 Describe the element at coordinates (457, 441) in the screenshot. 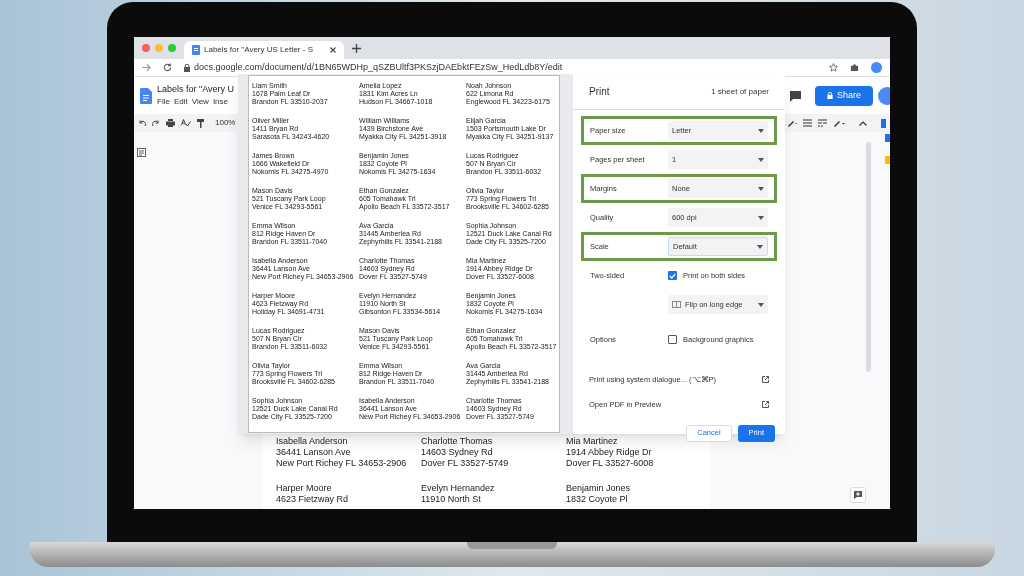

I see `address-line: Charlotte Thomas` at that location.